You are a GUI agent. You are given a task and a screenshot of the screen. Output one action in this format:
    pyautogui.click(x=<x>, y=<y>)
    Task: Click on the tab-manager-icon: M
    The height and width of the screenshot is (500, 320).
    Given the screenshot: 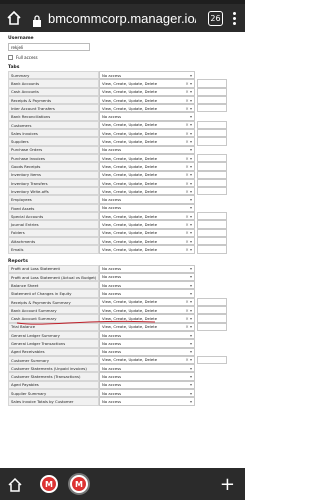 What is the action you would take?
    pyautogui.click(x=49, y=484)
    